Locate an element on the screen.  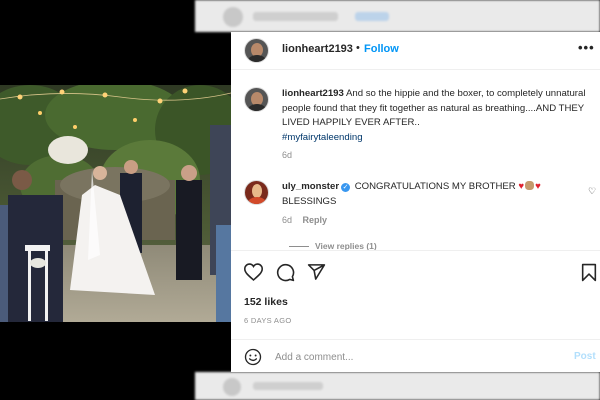
commenter-avatar is located at coordinates (256, 192).